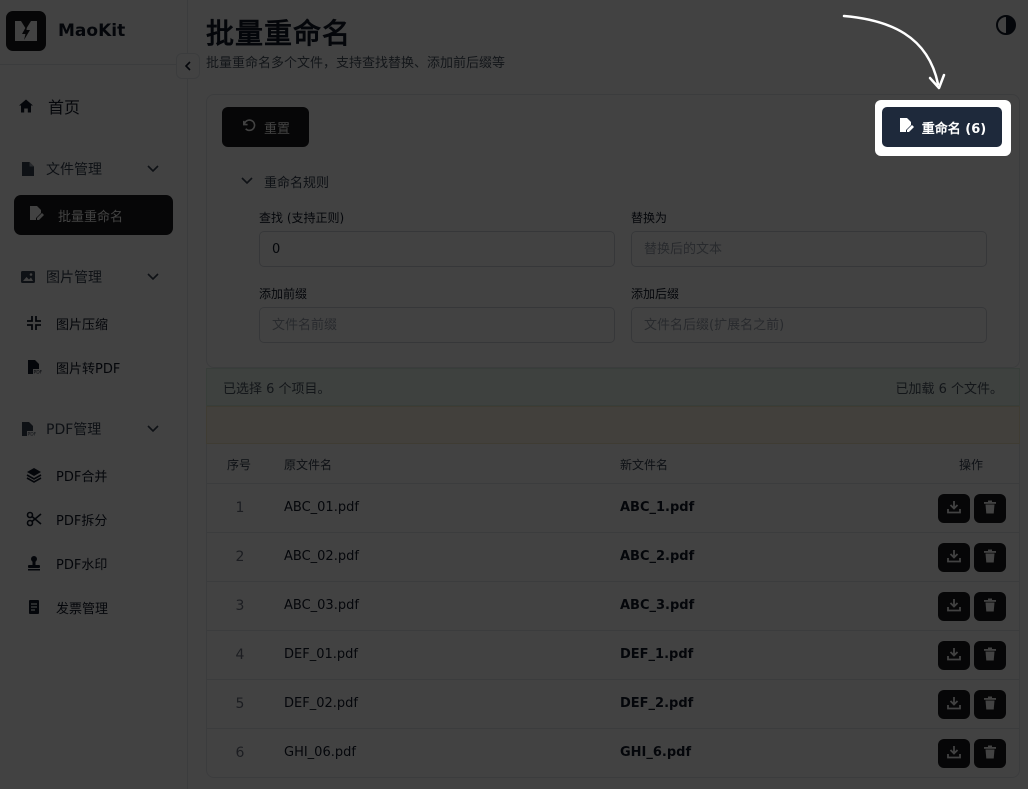 The height and width of the screenshot is (789, 1028). Describe the element at coordinates (74, 430) in the screenshot. I see `sidebar-group-label: PDF管理` at that location.